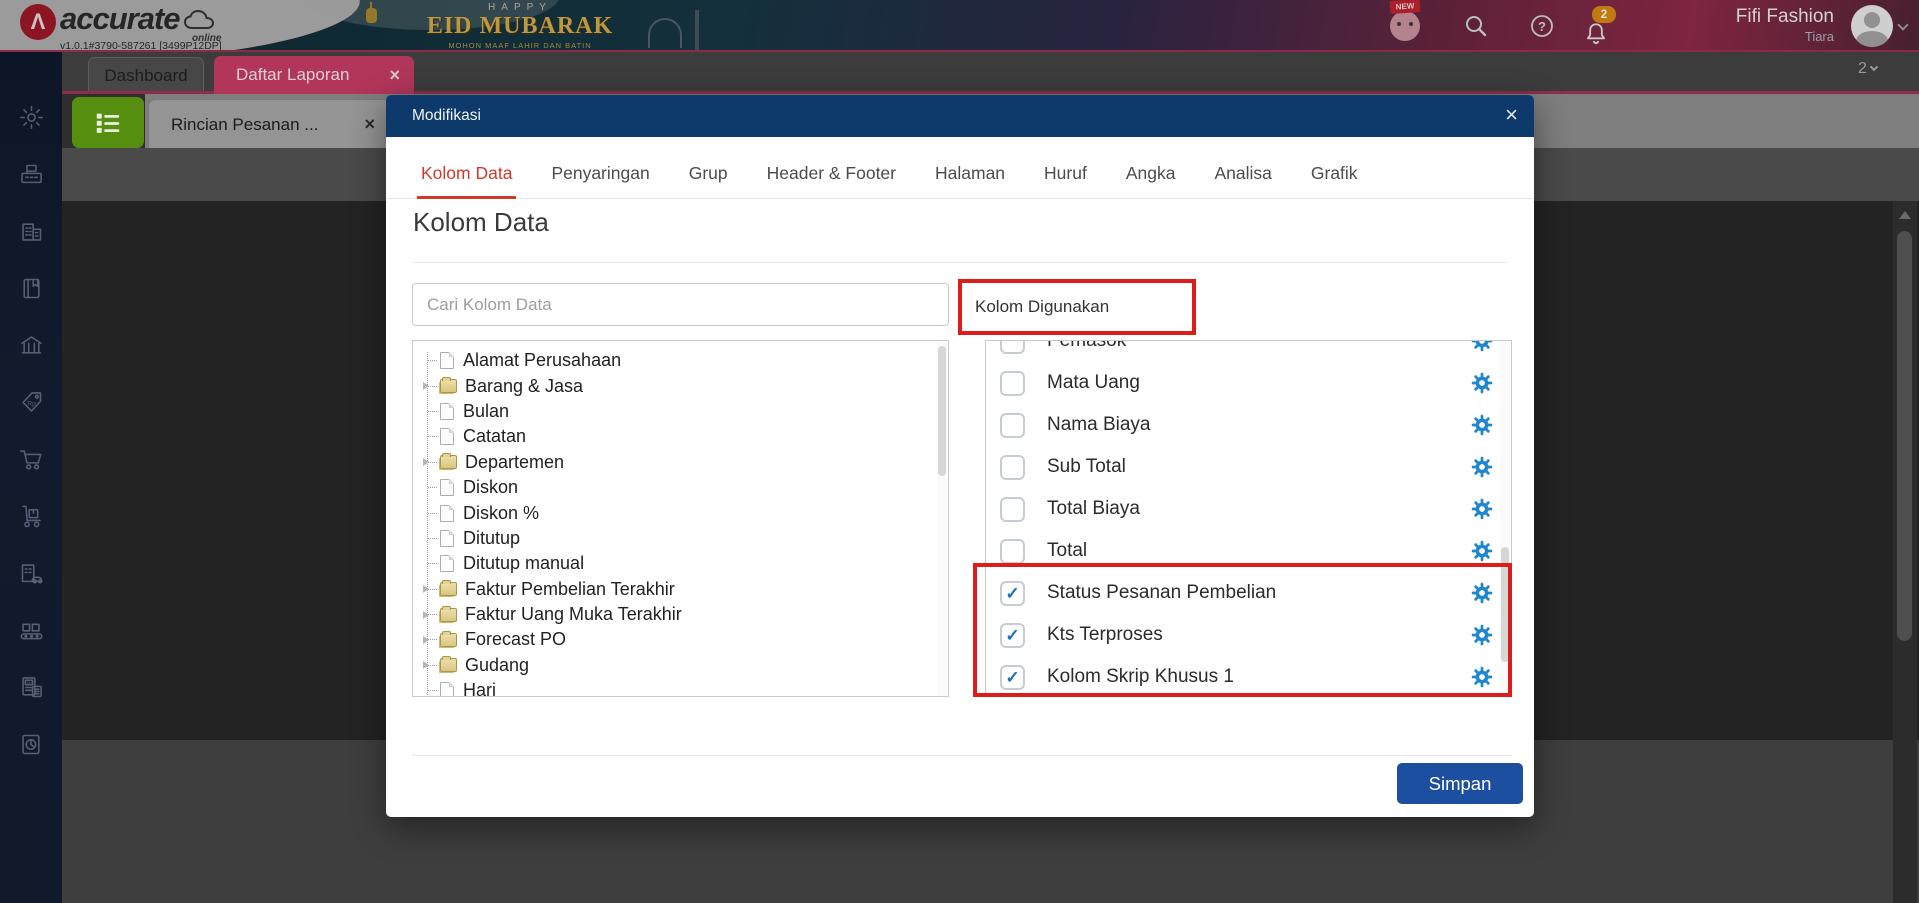  I want to click on sidebar-item-journal, so click(31, 288).